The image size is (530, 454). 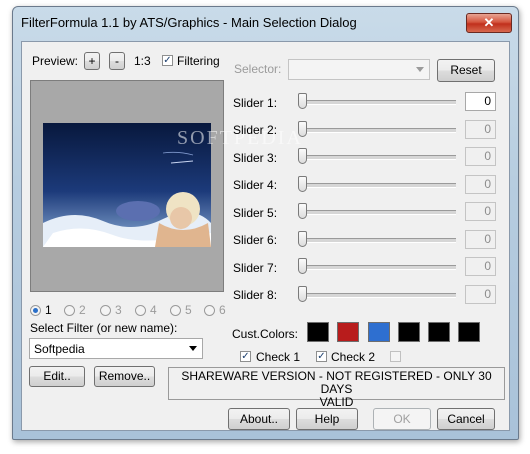 What do you see at coordinates (302, 239) in the screenshot?
I see `slider-6-thumb` at bounding box center [302, 239].